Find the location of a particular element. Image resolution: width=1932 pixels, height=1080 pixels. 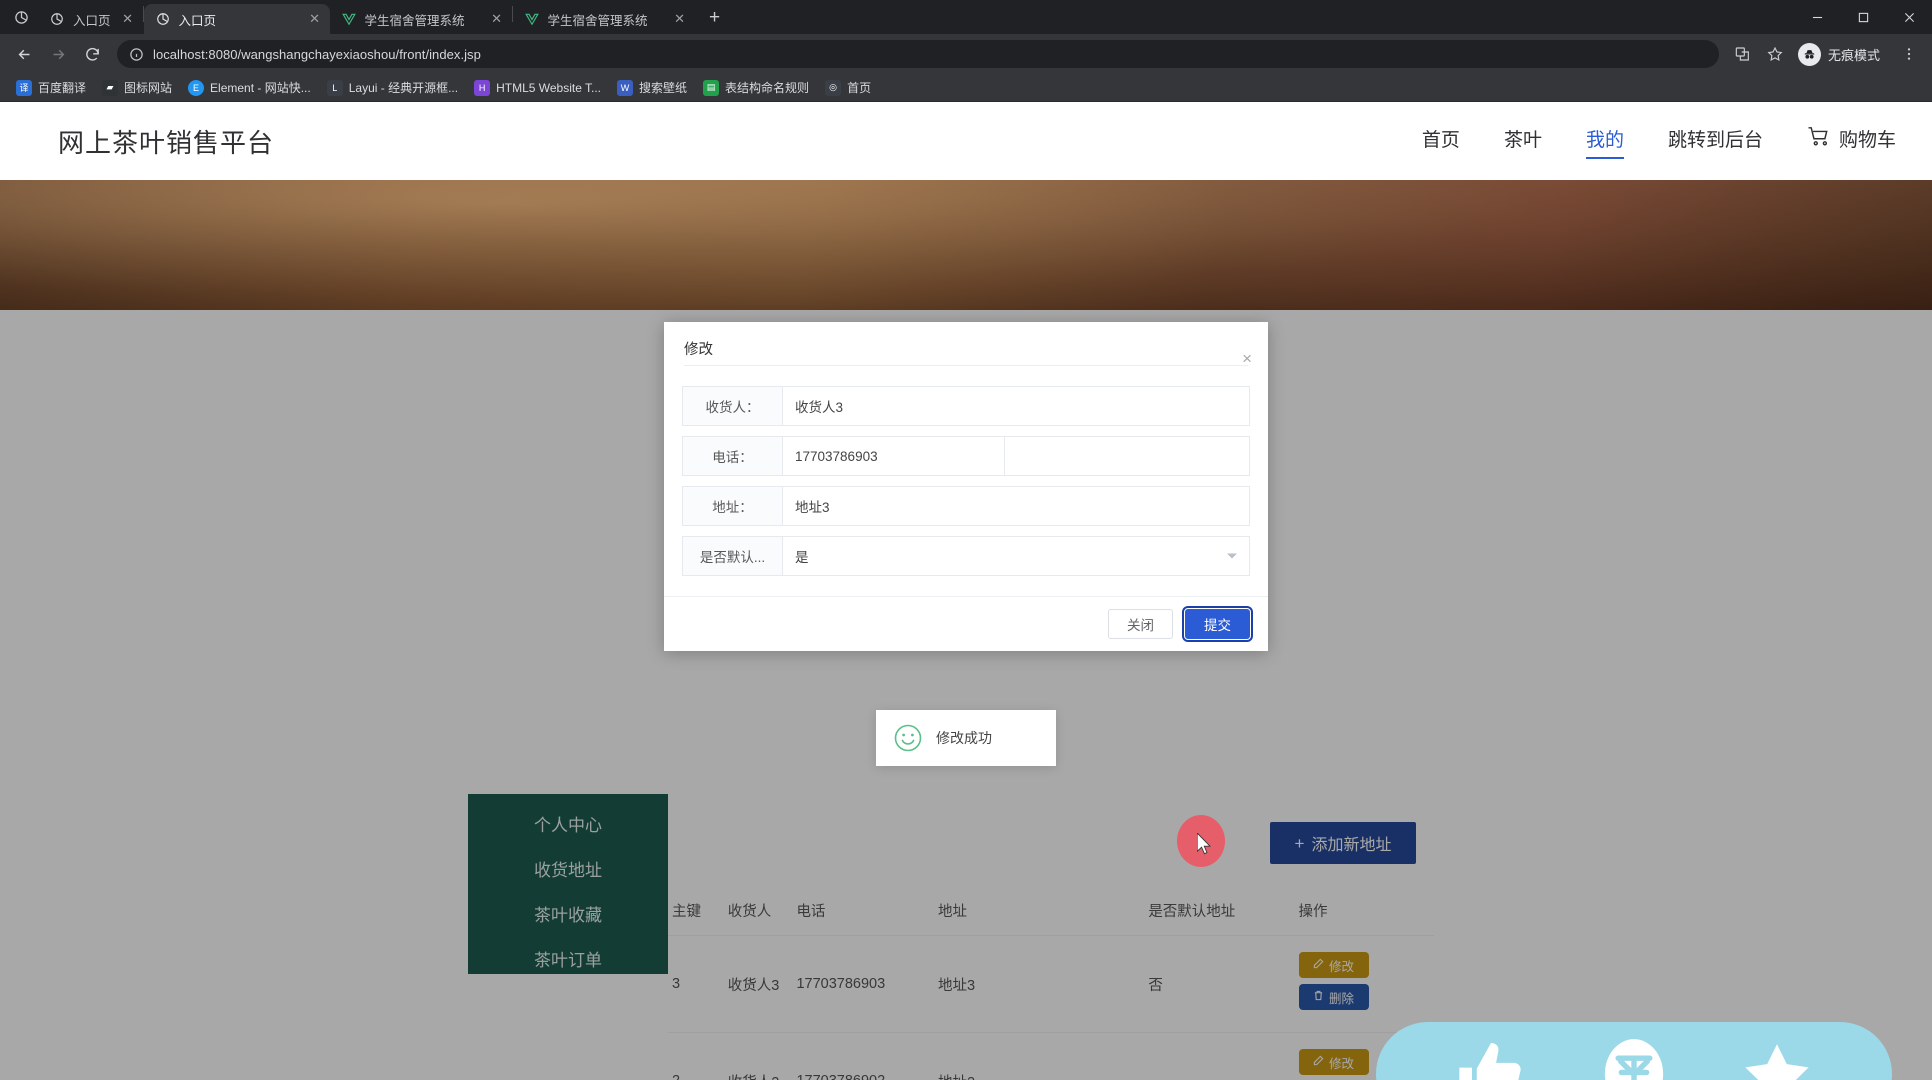

field-phone: 电话： 17703786903 is located at coordinates (966, 456).